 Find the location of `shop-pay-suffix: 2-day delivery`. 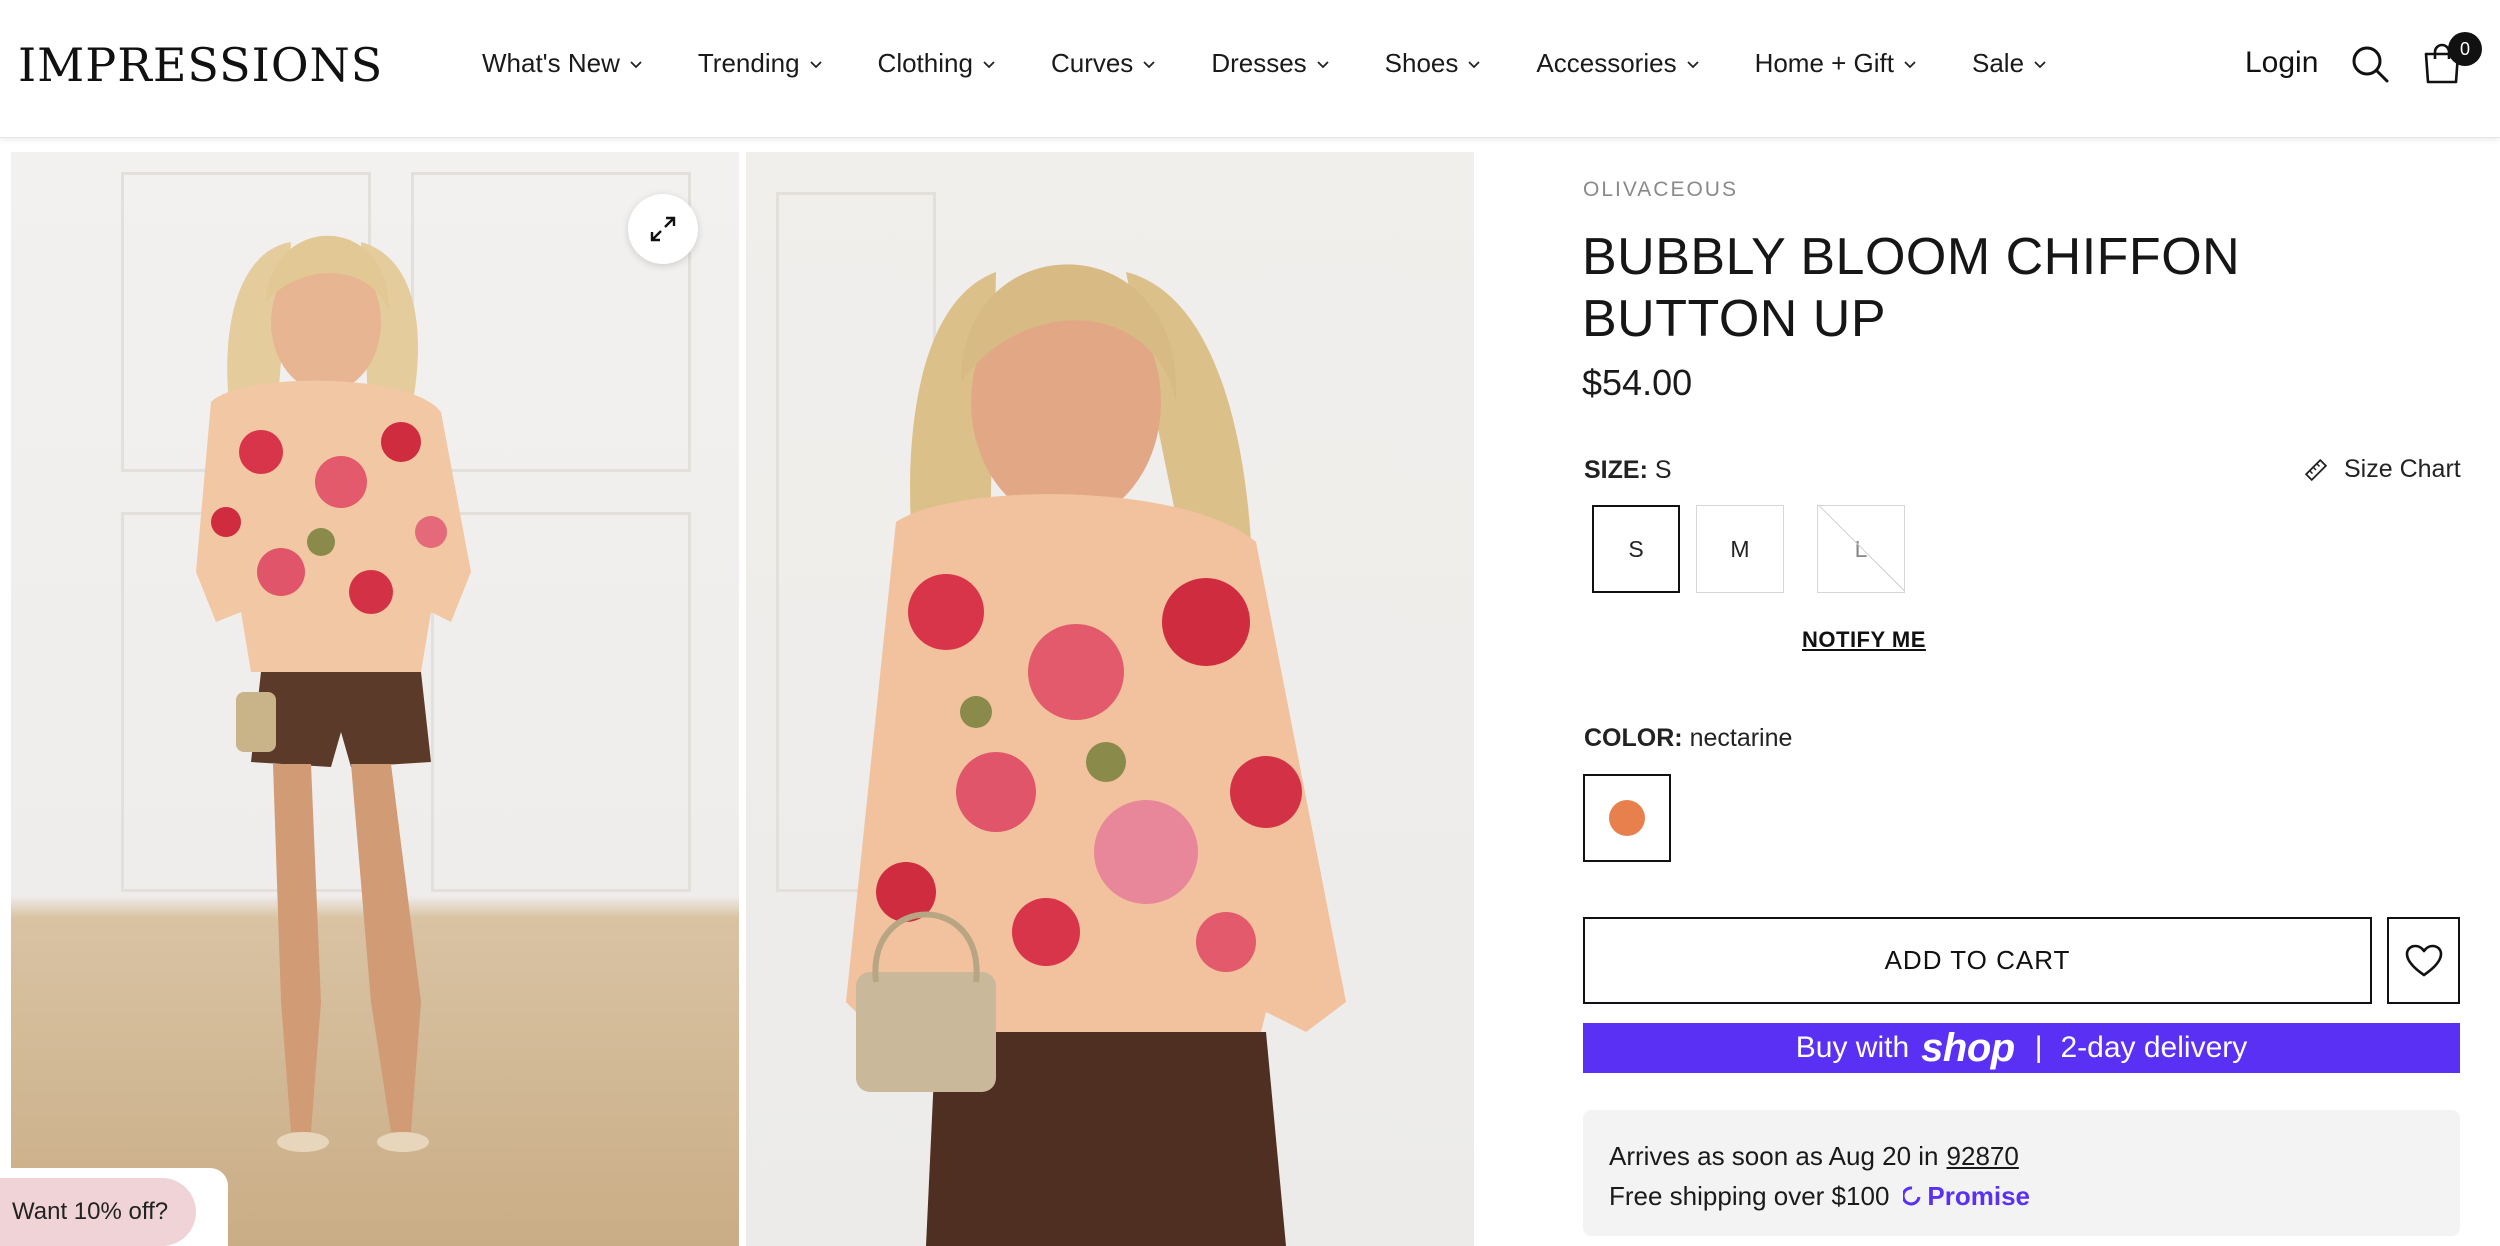

shop-pay-suffix: 2-day delivery is located at coordinates (2154, 1047).